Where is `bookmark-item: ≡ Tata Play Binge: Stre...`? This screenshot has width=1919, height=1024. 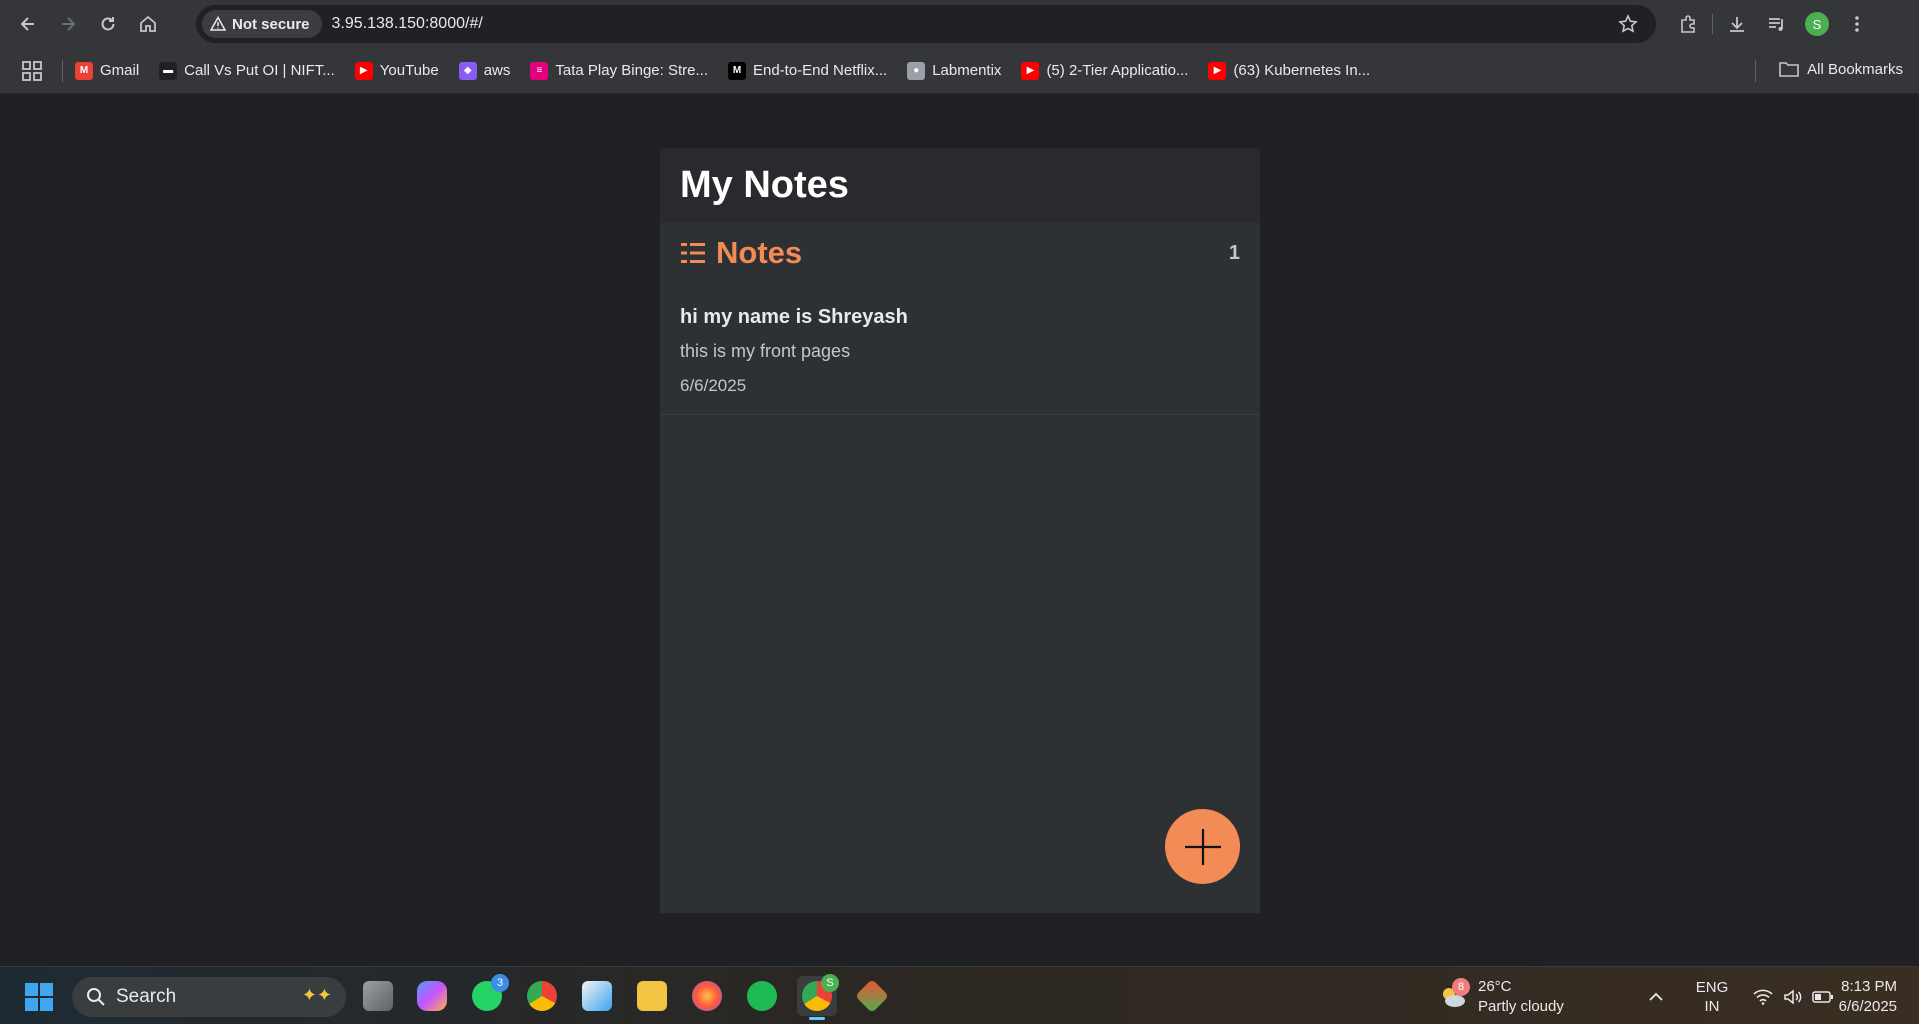
bookmark-item: ≡ Tata Play Binge: Stre... is located at coordinates (619, 70).